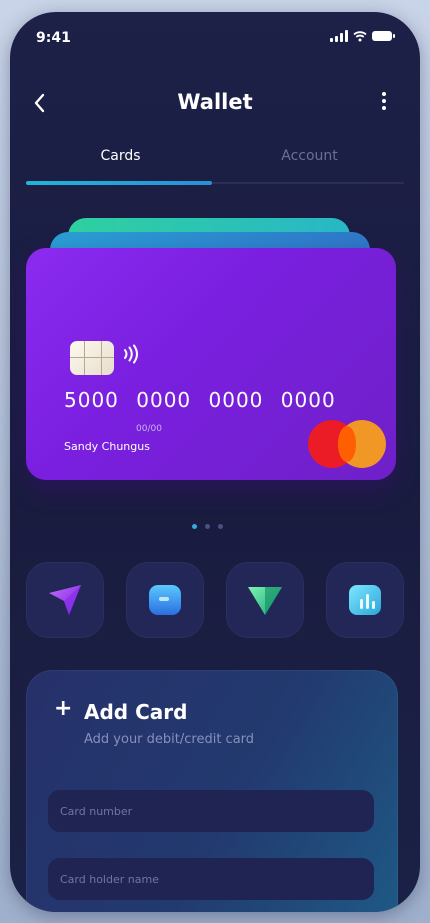  What do you see at coordinates (339, 36) in the screenshot?
I see `signal-icon` at bounding box center [339, 36].